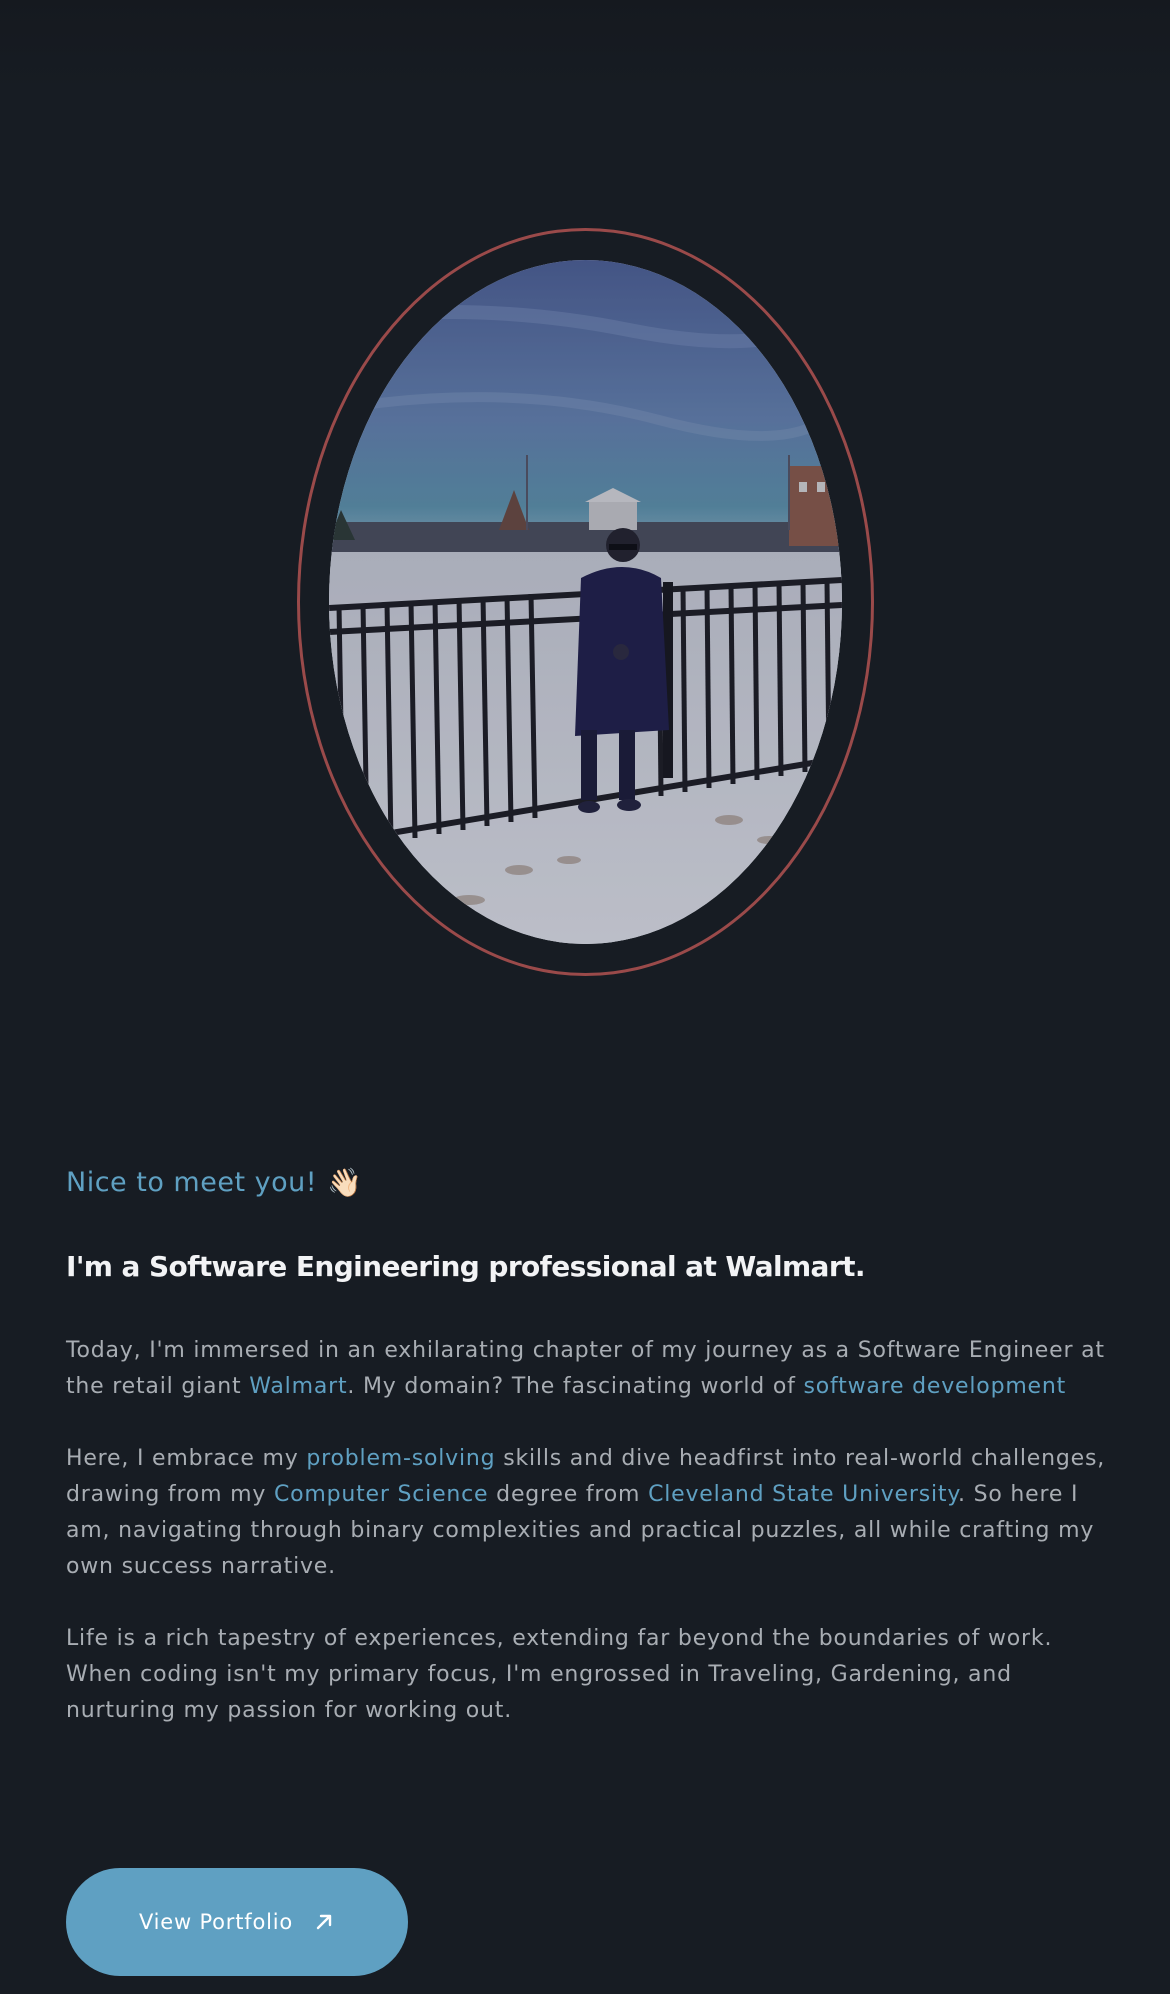 This screenshot has width=1170, height=1994. What do you see at coordinates (401, 1458) in the screenshot?
I see `problem-solving-highlight: problem-solving` at bounding box center [401, 1458].